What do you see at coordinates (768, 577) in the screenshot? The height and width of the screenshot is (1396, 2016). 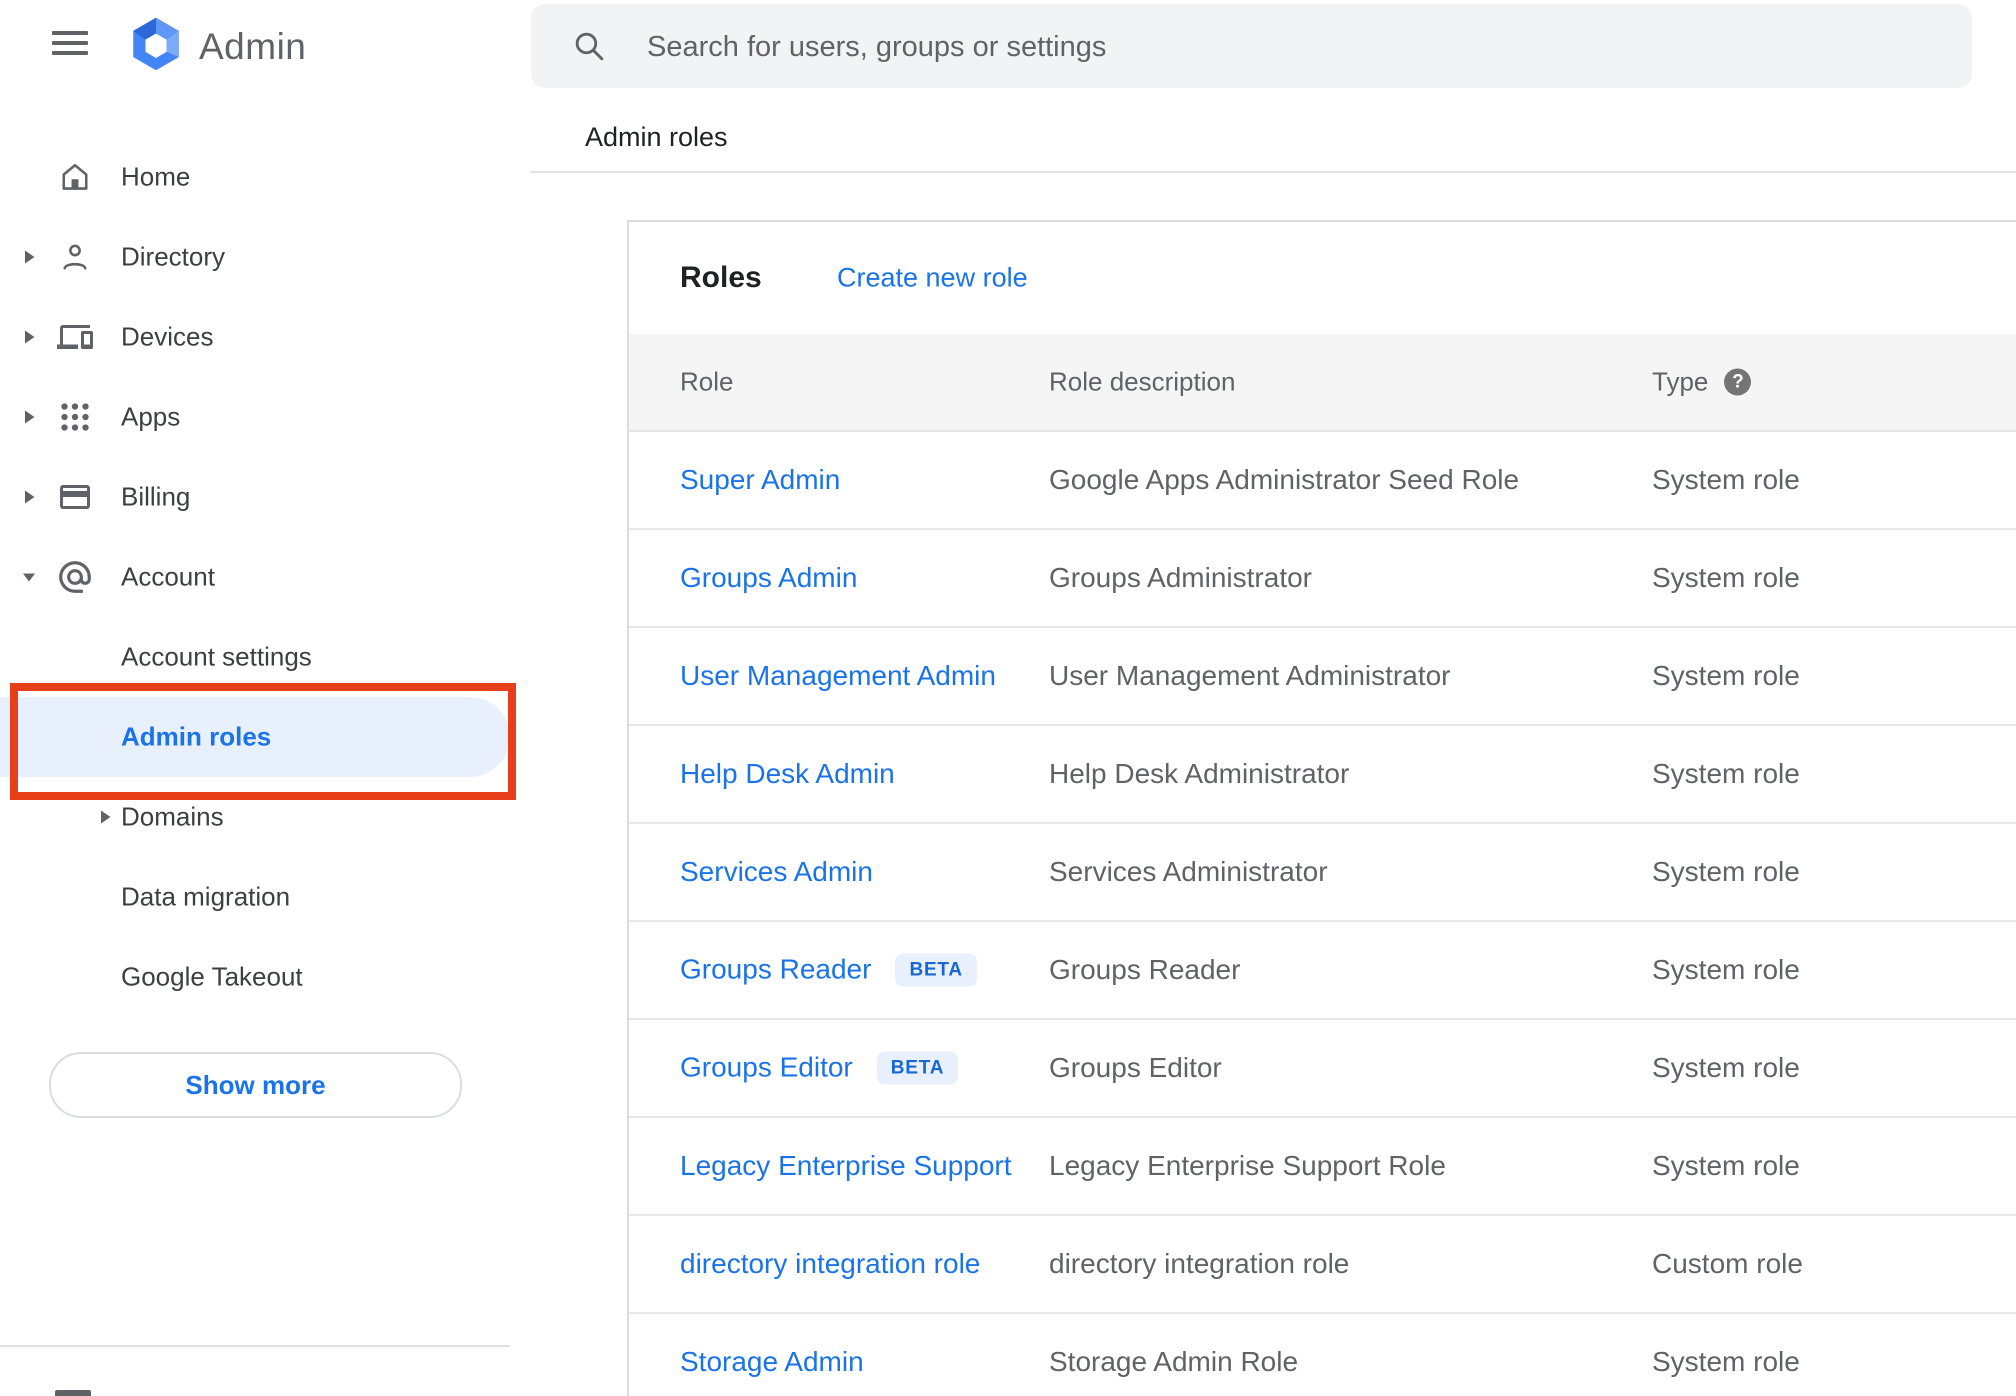 I see `role-link: Groups Admin` at bounding box center [768, 577].